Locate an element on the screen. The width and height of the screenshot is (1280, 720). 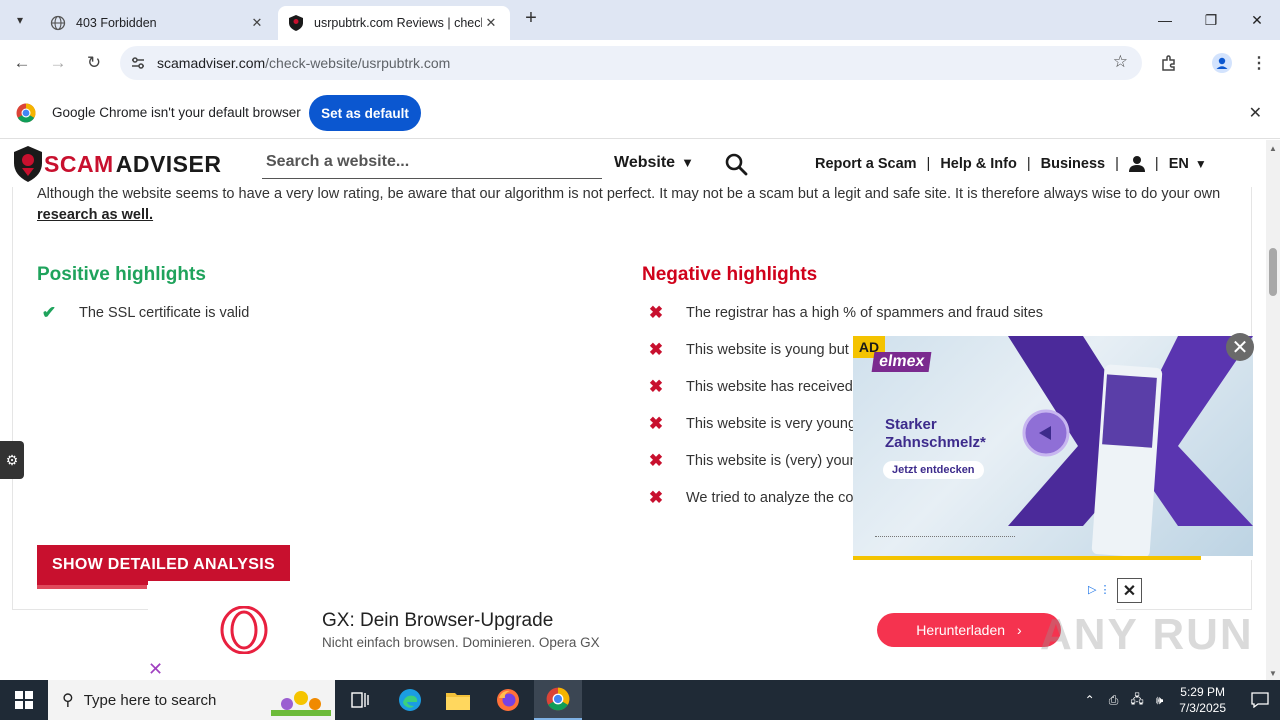
volume-icon: 🕪 is located at coordinates (1160, 700).